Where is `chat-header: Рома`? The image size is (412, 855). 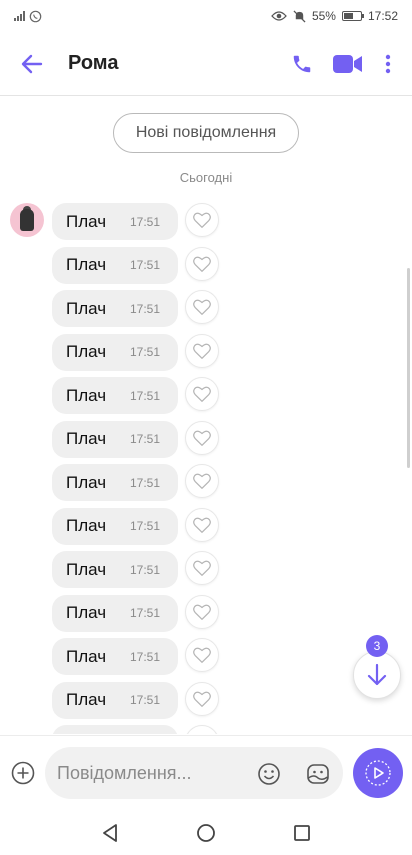
chat-header: Рома is located at coordinates (206, 64).